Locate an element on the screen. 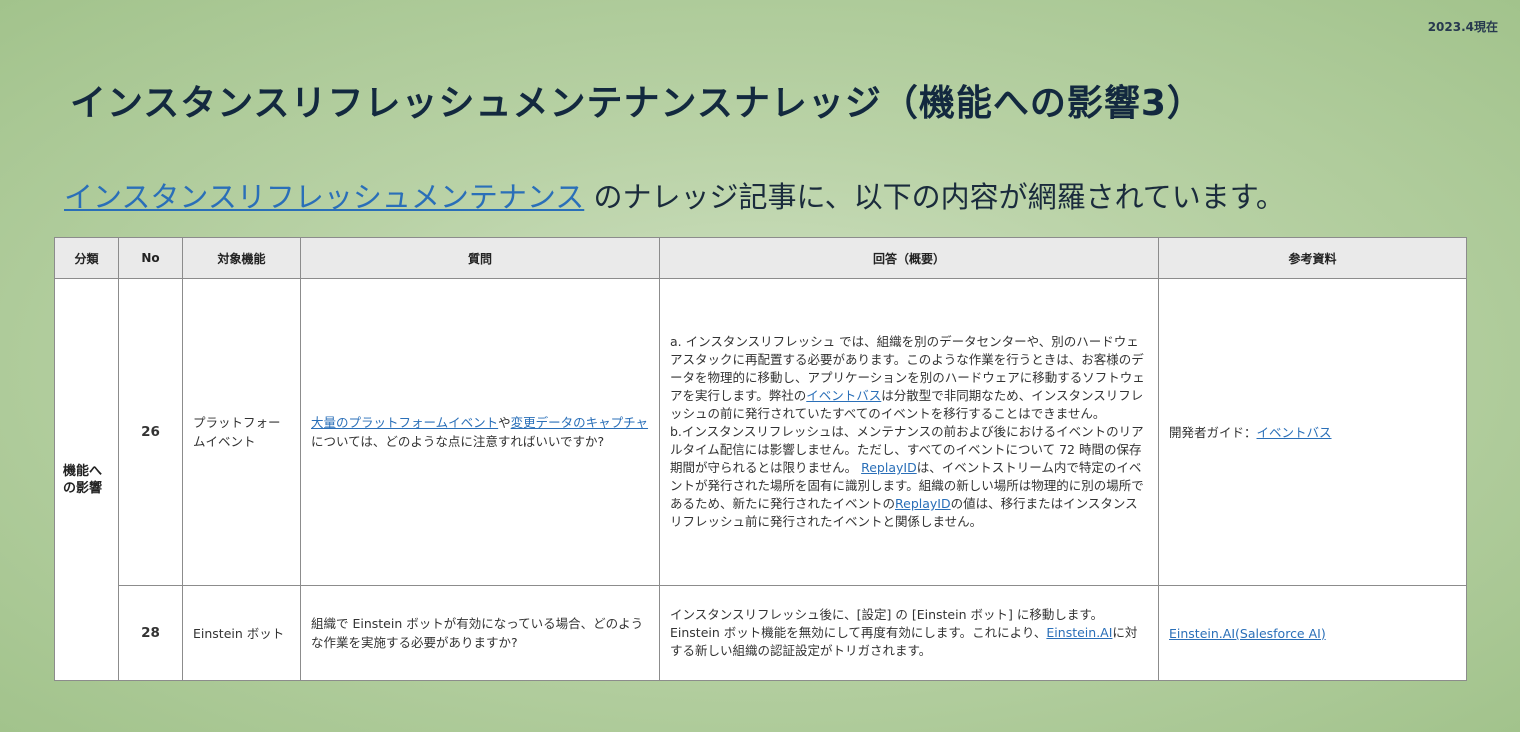 The image size is (1520, 732). question-text: については、どのような点に注意すればいいですか? is located at coordinates (458, 441).